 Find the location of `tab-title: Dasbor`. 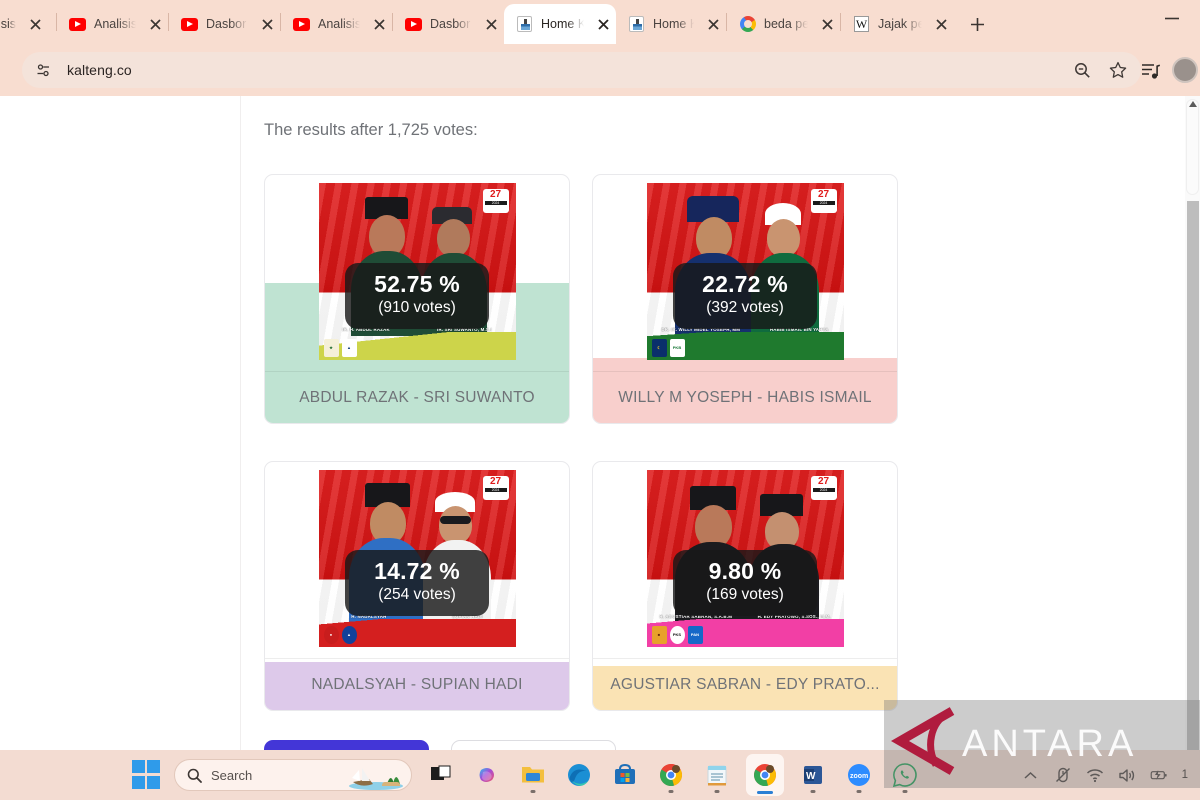

tab-title: Dasbor is located at coordinates (226, 24).